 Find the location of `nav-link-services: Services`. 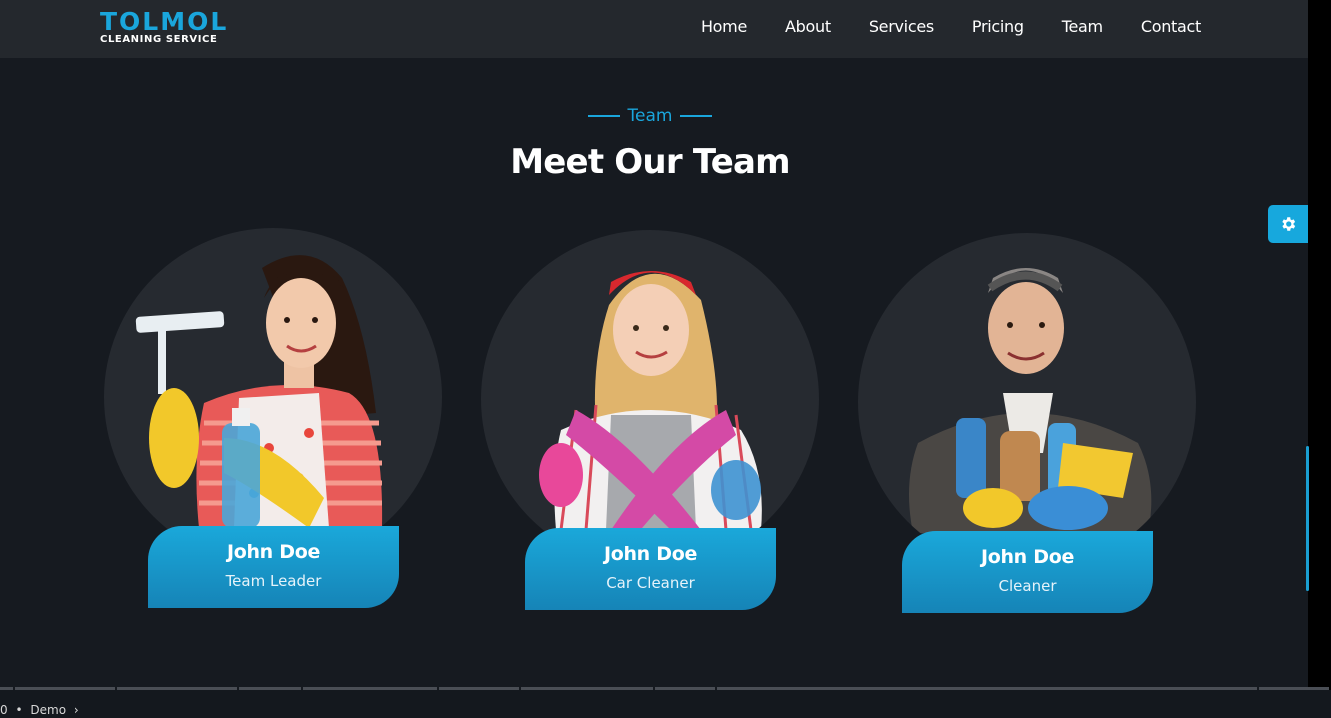

nav-link-services: Services is located at coordinates (901, 26).